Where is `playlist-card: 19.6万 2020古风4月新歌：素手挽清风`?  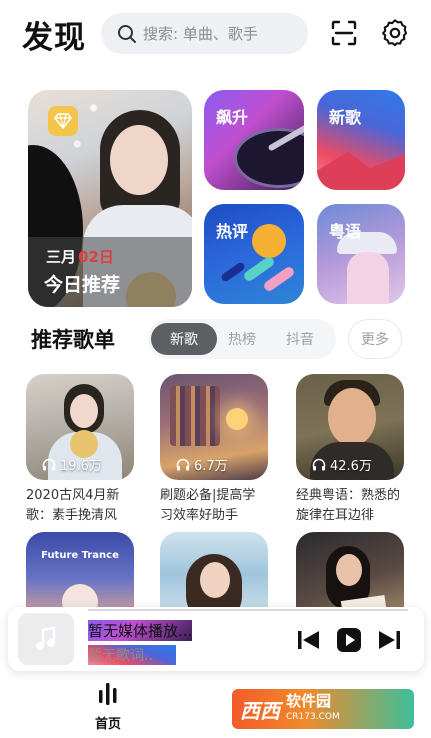
playlist-card: 19.6万 2020古风4月新歌：素手挽清风 is located at coordinates (80, 450).